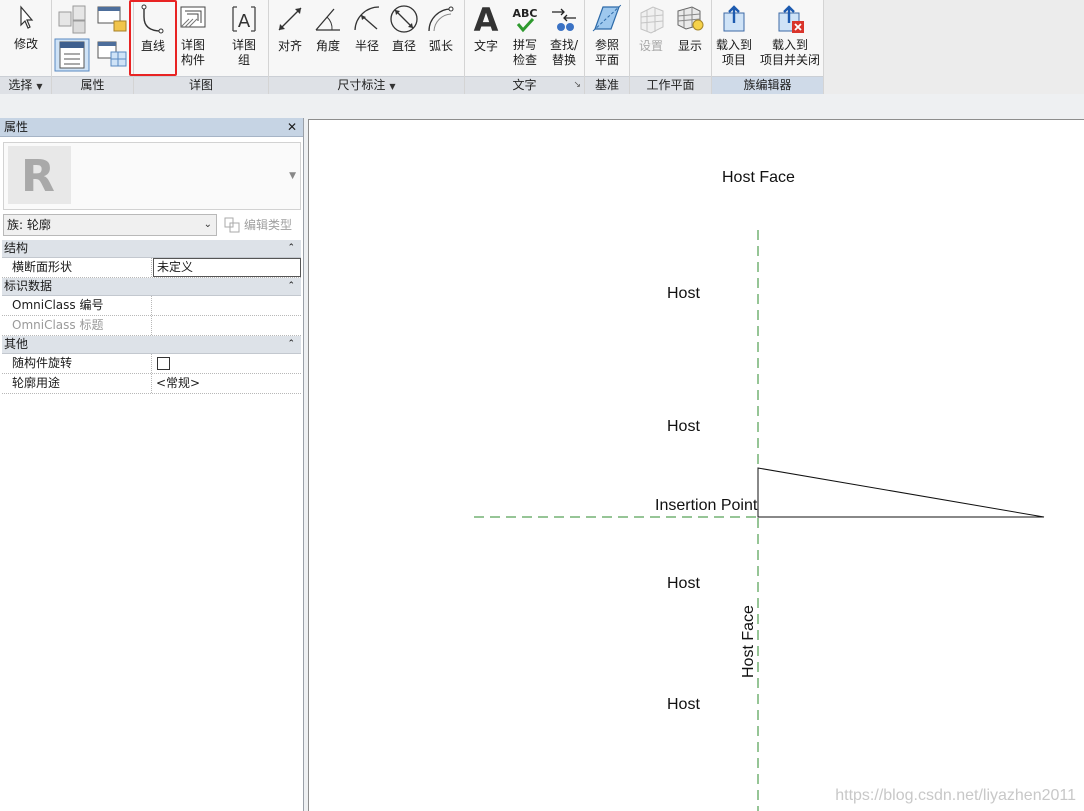 The width and height of the screenshot is (1084, 811). I want to click on spell-check-icon-text: ABC, so click(525, 13).